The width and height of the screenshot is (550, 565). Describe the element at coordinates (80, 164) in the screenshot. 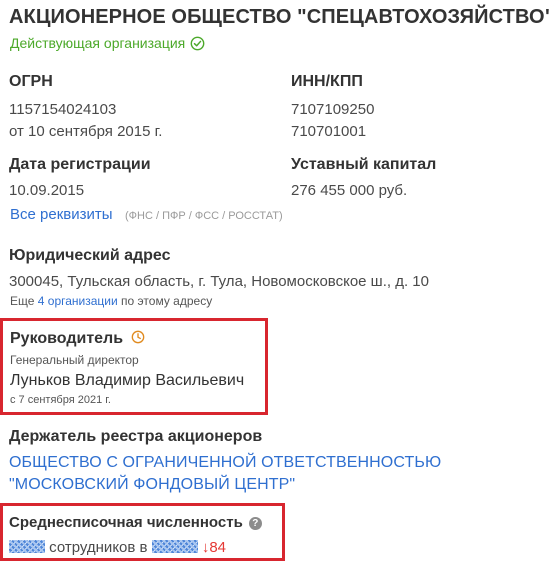

I see `registration-label: Дата регистрации` at that location.